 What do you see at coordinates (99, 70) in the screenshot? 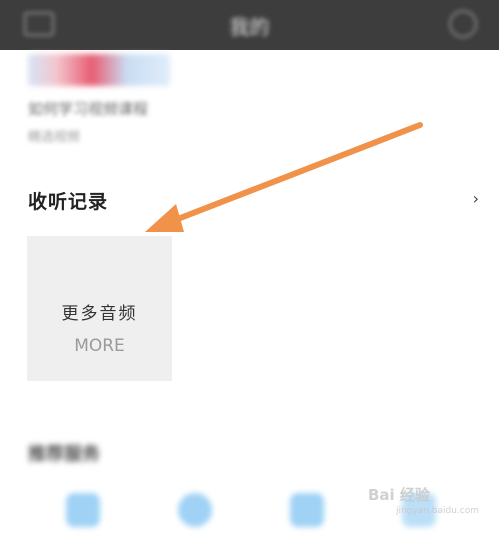
I see `video-thumbnail` at bounding box center [99, 70].